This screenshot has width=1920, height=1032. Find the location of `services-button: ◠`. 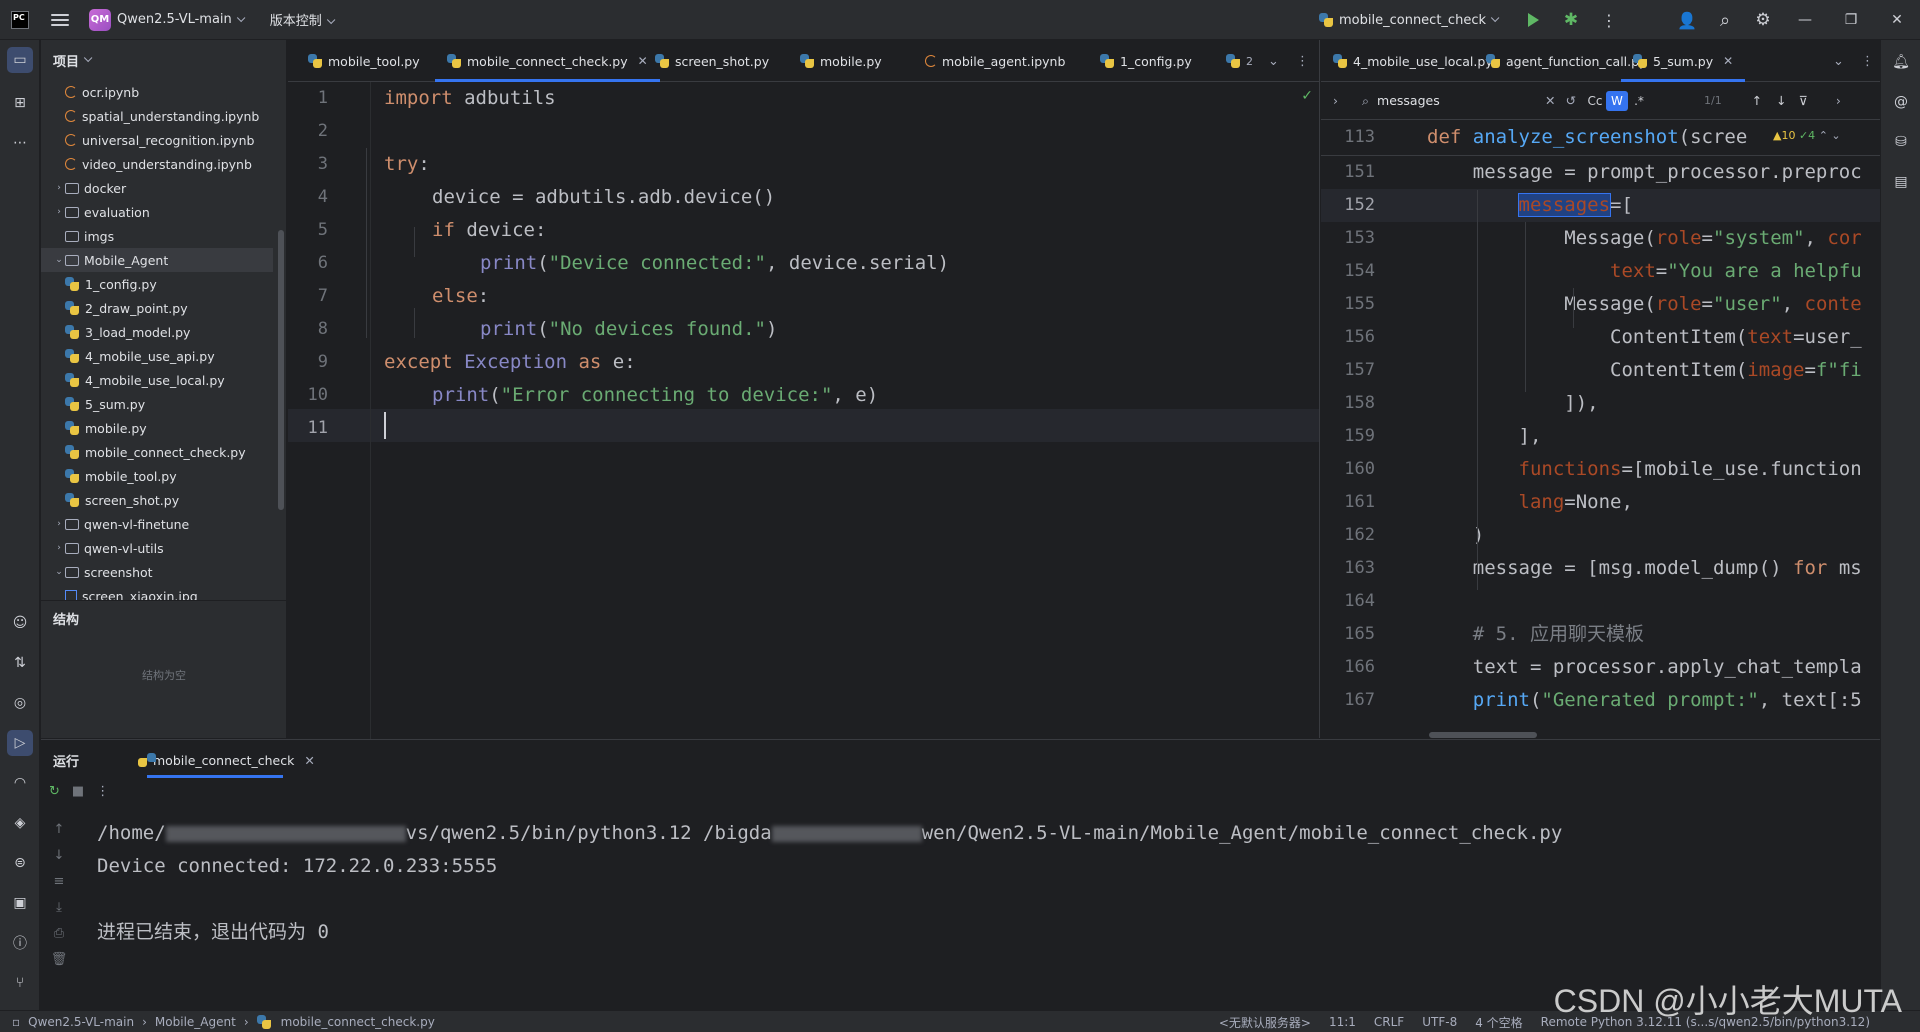

services-button: ◠ is located at coordinates (20, 783).